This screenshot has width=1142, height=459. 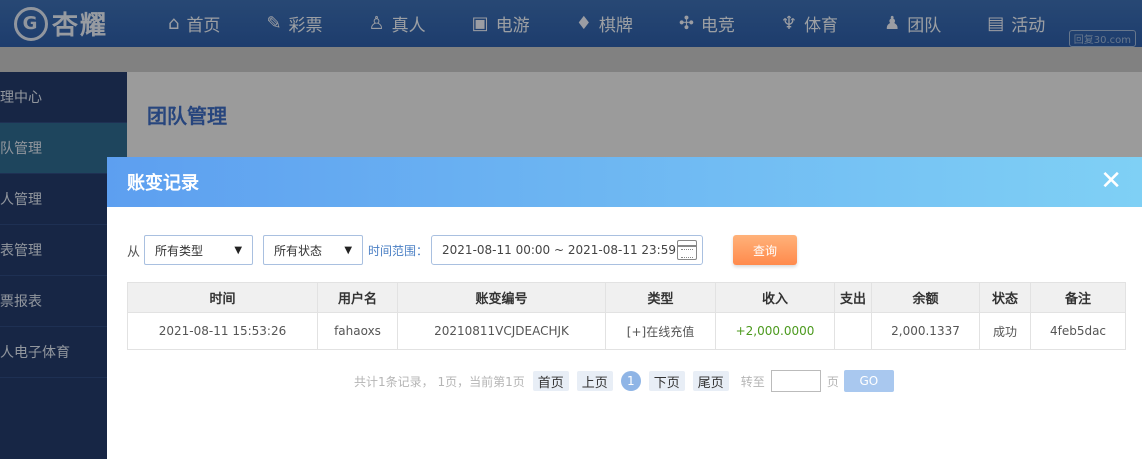 I want to click on goto-label: 转至, so click(x=752, y=381).